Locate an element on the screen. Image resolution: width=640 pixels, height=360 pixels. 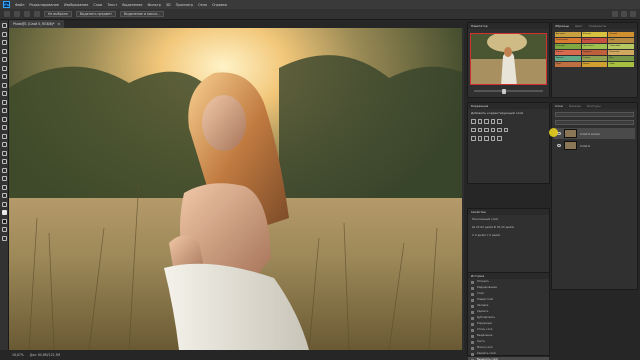
app-logo: Ps is located at coordinates (6, 4).